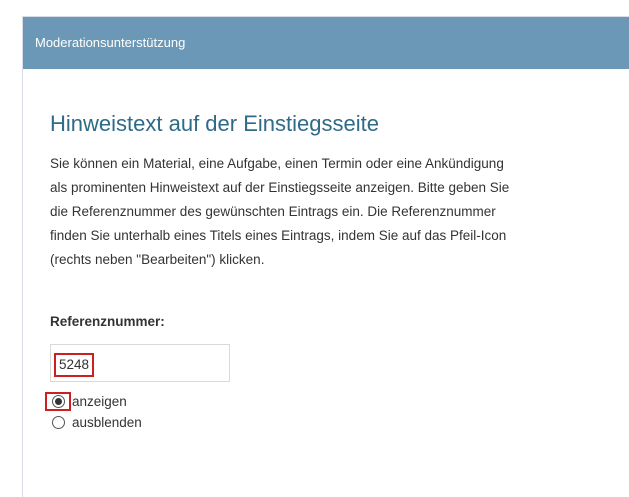 Image resolution: width=629 pixels, height=497 pixels. I want to click on radio-option-show: anzeigen, so click(337, 401).